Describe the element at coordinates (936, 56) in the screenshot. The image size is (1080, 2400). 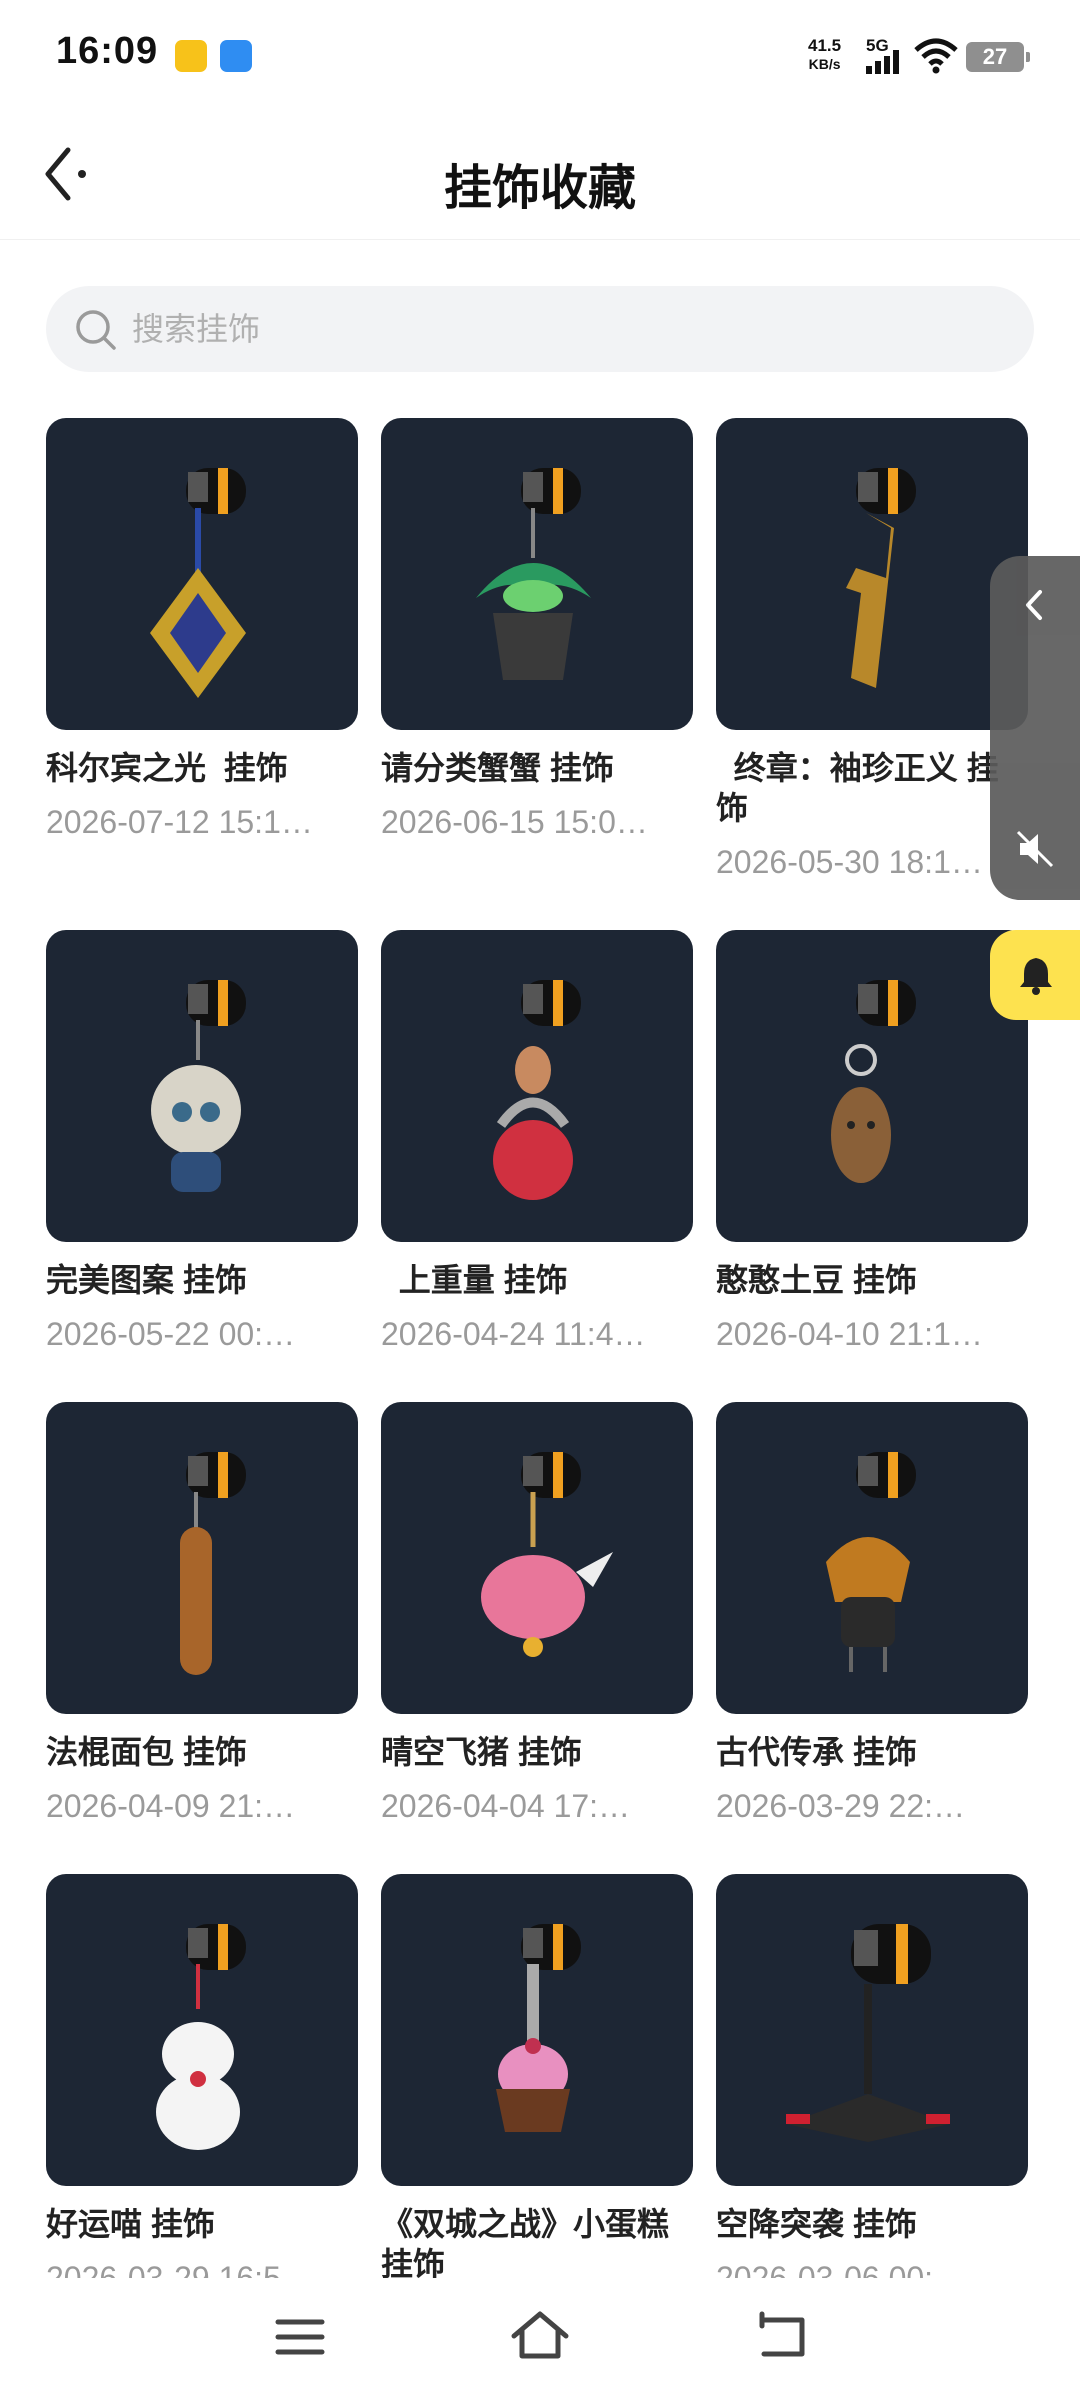
I see `wifi-icon` at that location.